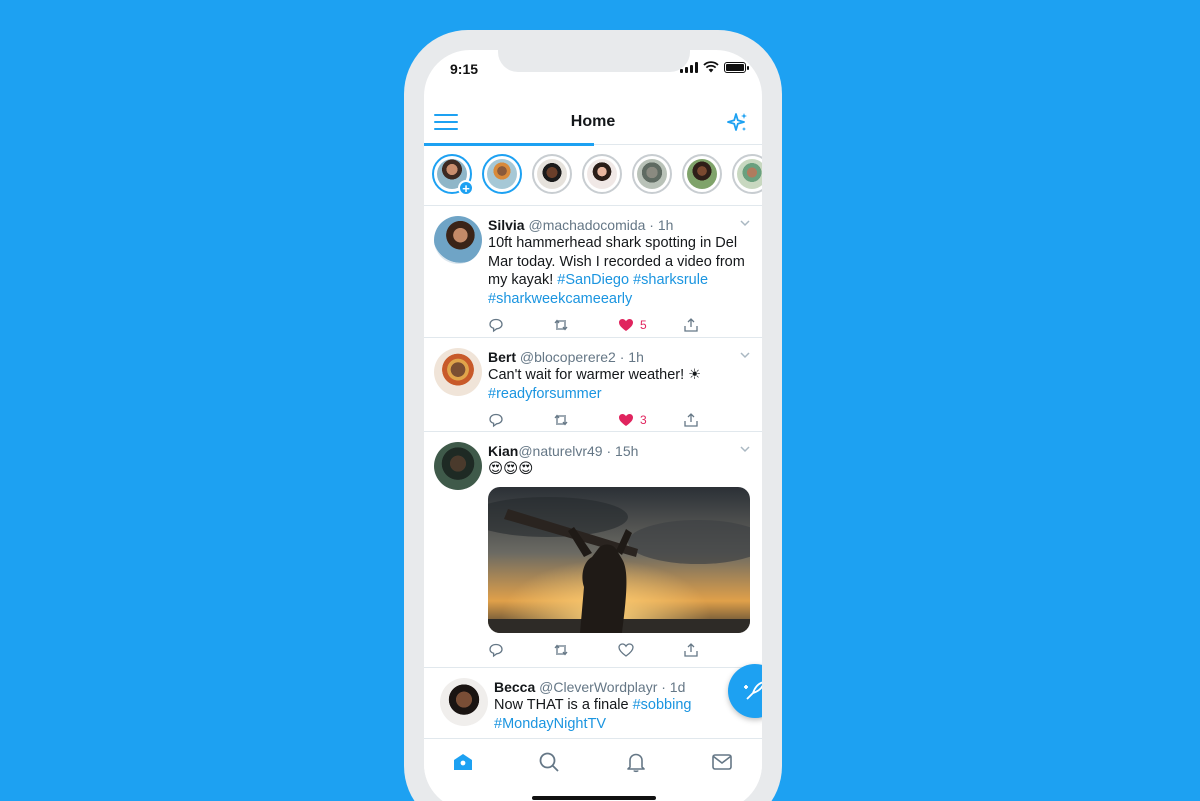 The image size is (1200, 801). I want to click on tweet-author-name: Kian, so click(503, 451).